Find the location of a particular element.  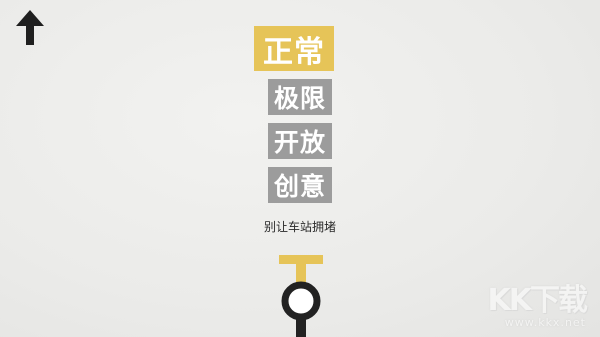

back-button is located at coordinates (30, 27).